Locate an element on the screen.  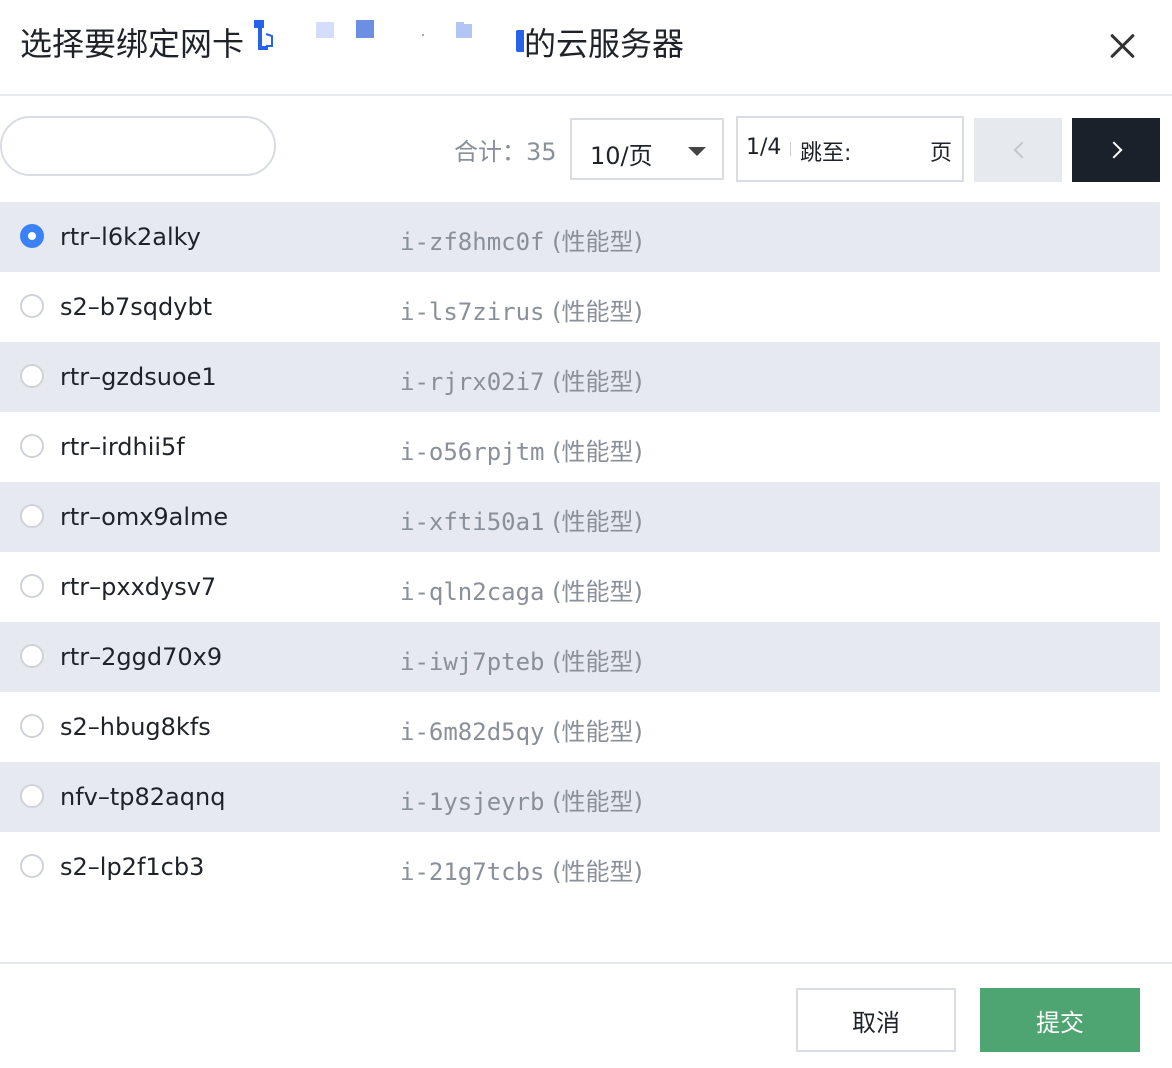
server-name: rtr–pxxdysv7 is located at coordinates (138, 587).